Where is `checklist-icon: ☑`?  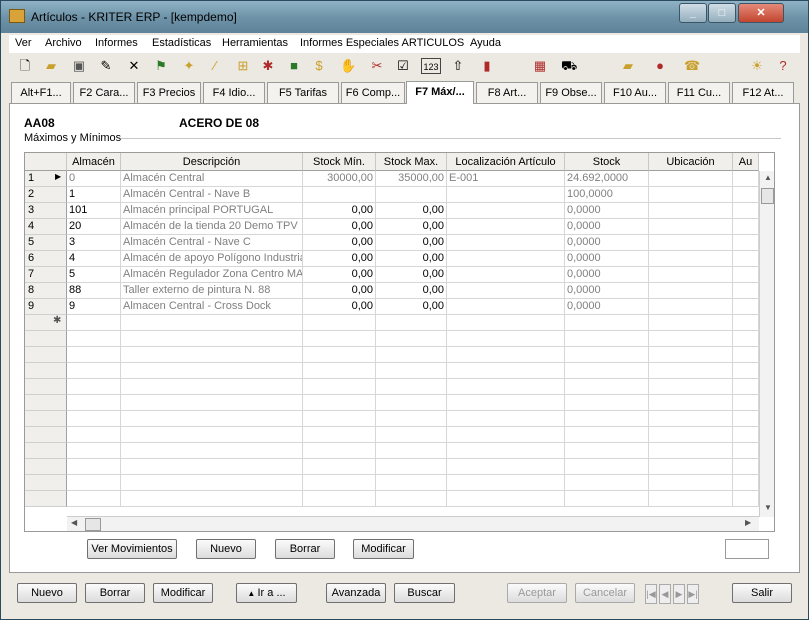
checklist-icon: ☑ is located at coordinates (403, 66).